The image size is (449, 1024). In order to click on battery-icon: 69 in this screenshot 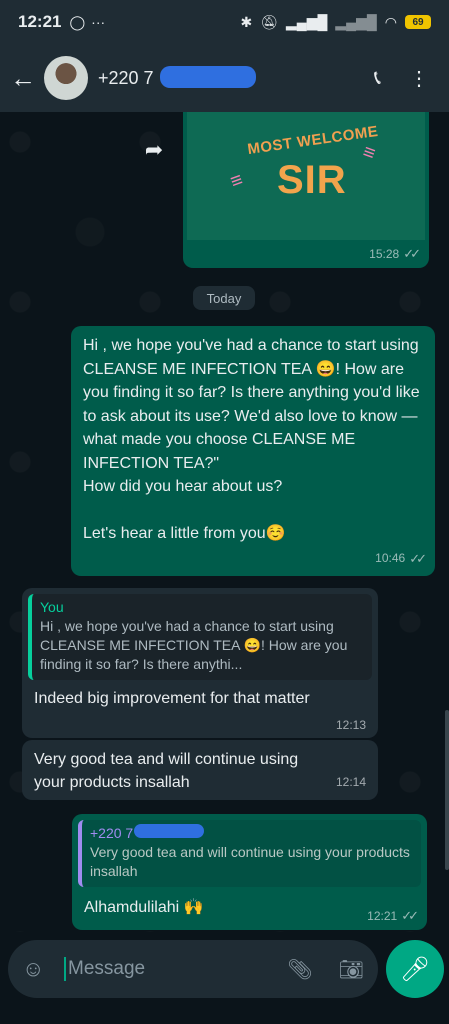, I will do `click(418, 22)`.